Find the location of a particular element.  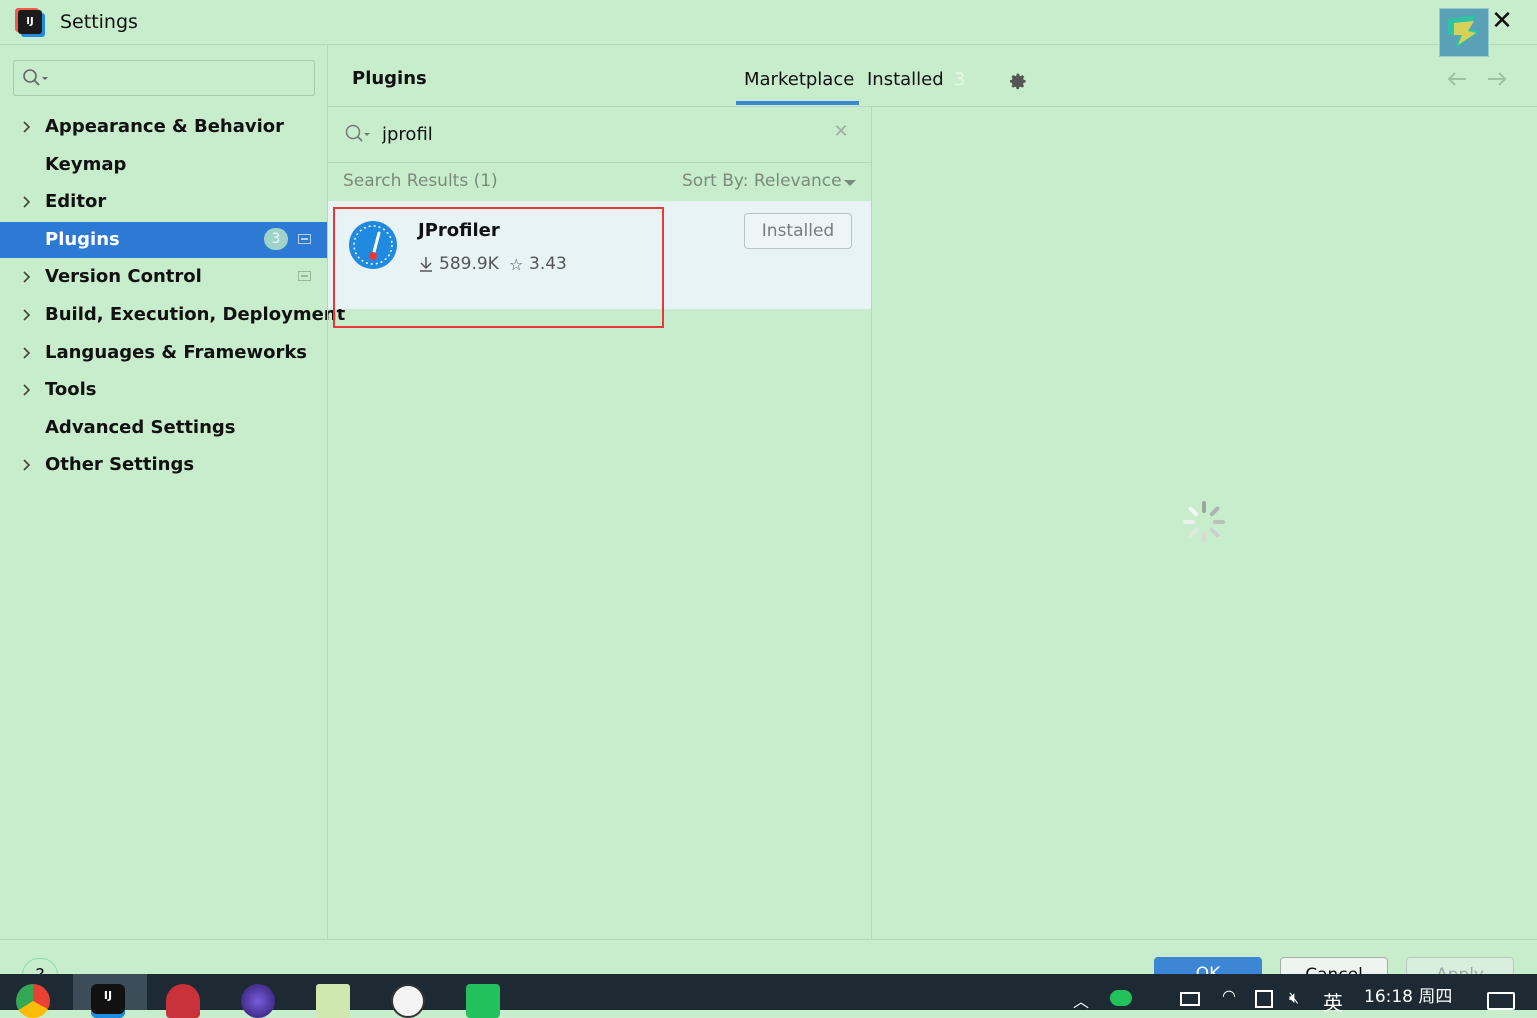

tab-installed: Installed is located at coordinates (905, 79).